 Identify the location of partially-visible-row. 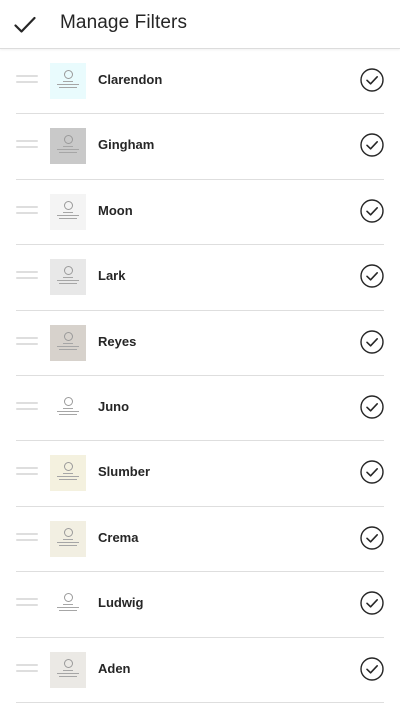
(200, 702).